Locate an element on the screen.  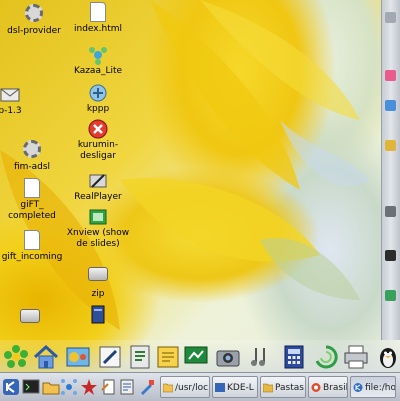
swirl-icon is located at coordinates (326, 357).